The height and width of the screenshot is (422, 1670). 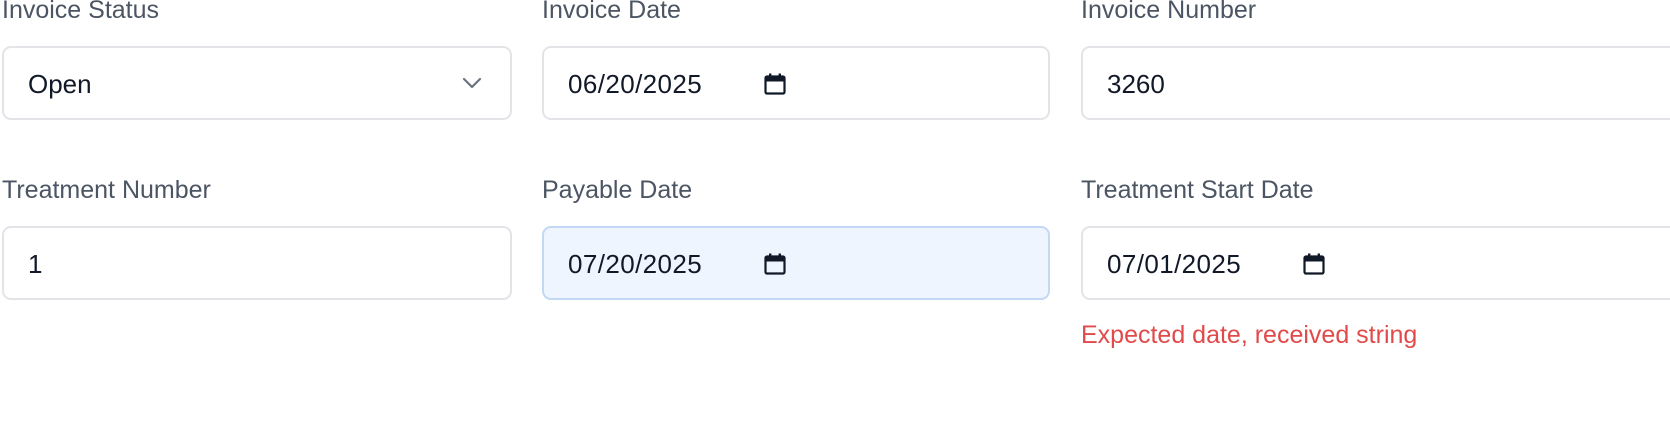 I want to click on invoice-number-value: 3260, so click(x=1136, y=84).